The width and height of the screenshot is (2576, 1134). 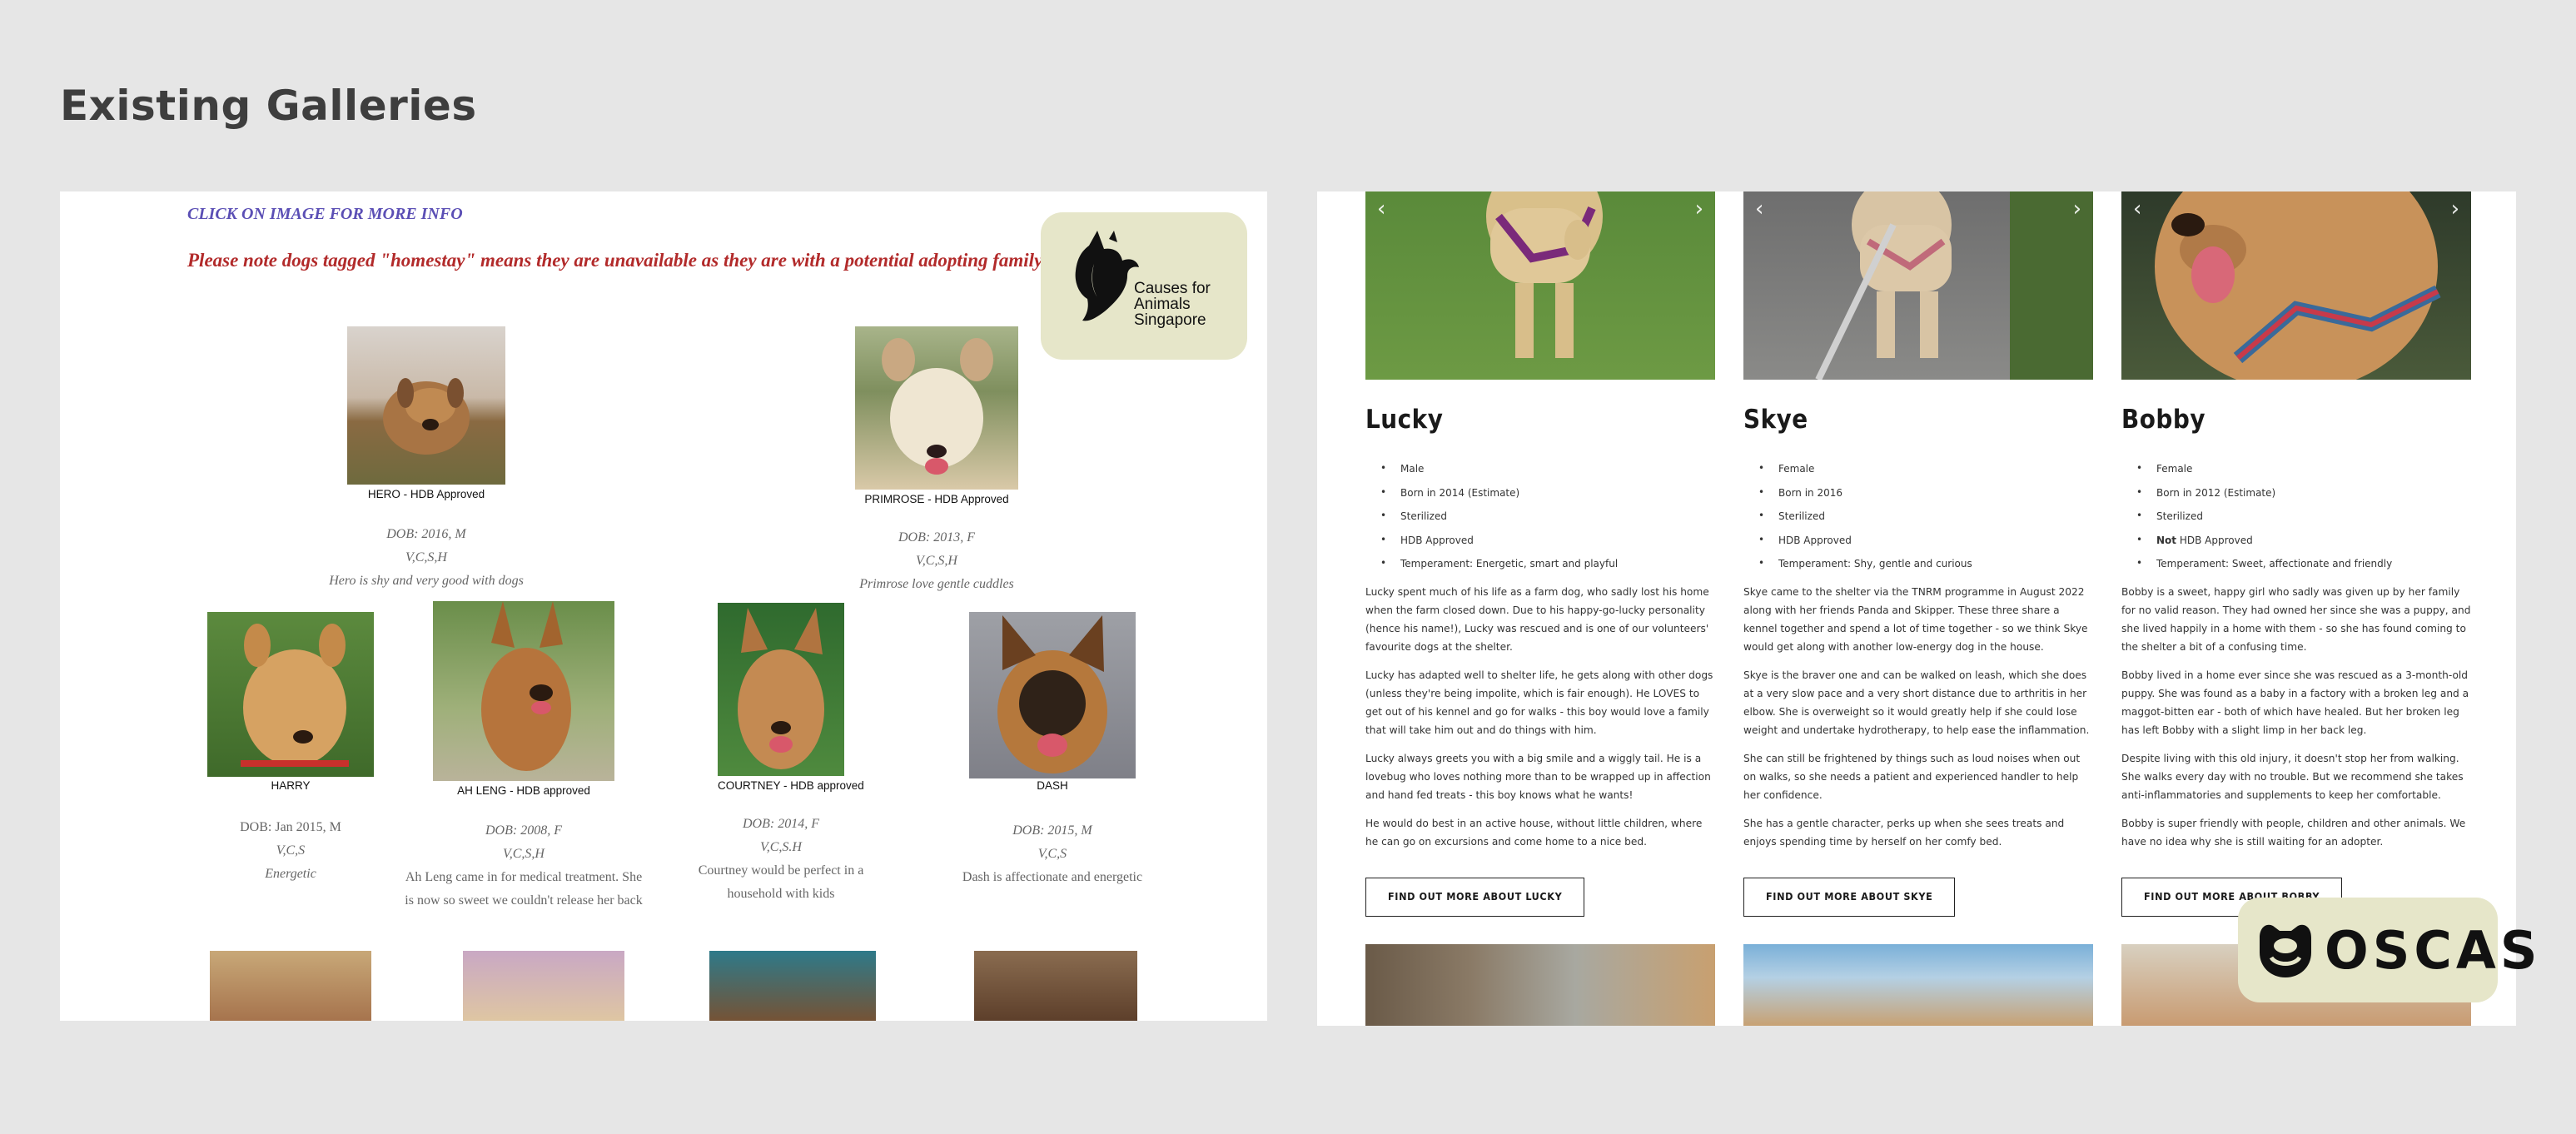 I want to click on dog-vcs: V,C,S.H, so click(x=781, y=847).